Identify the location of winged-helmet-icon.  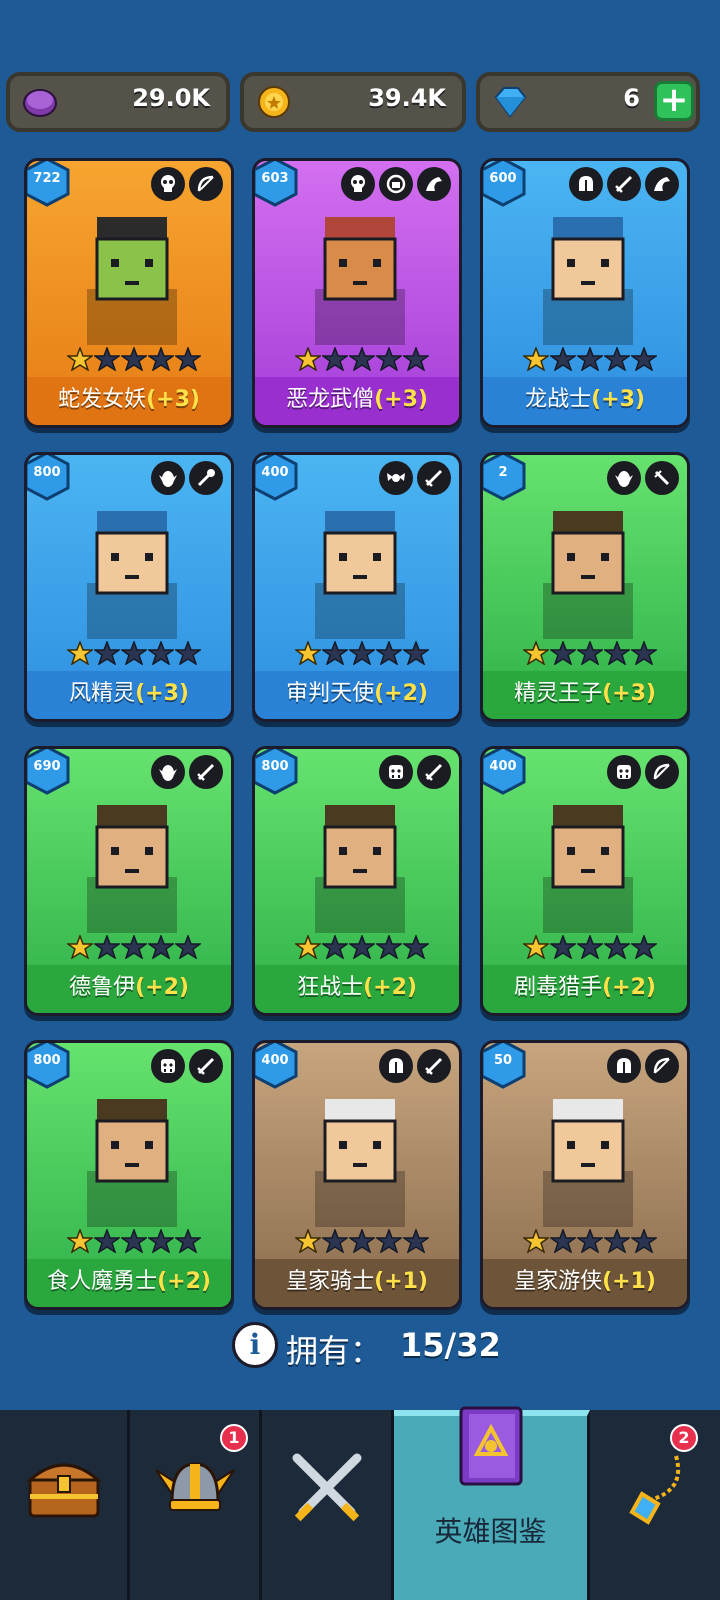
(194, 1486).